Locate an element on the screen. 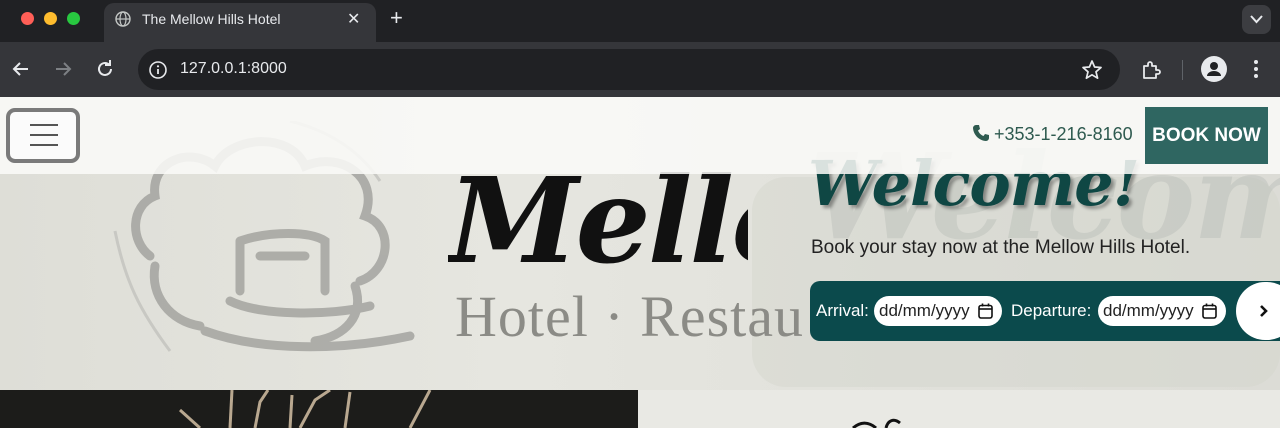 The image size is (1280, 428). new-tab-button: + is located at coordinates (396, 18).